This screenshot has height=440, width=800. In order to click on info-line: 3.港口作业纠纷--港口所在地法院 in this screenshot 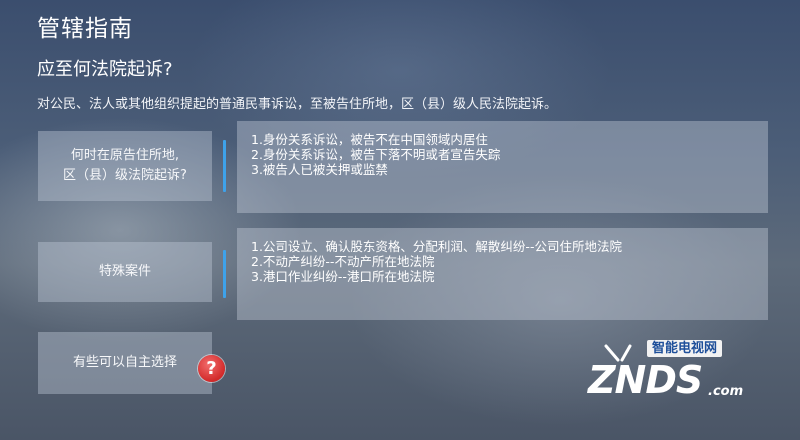, I will do `click(343, 276)`.